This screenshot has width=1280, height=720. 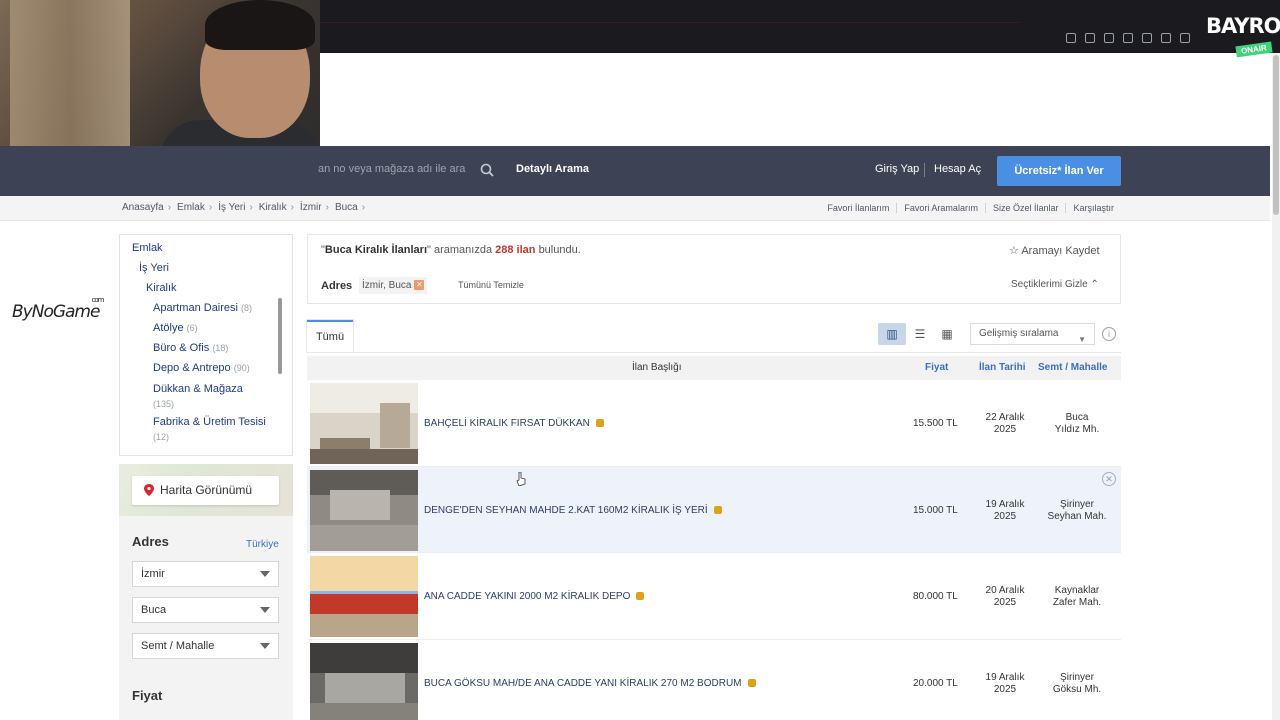 I want to click on location-neighborhood: Zafer Mah., so click(x=1077, y=602).